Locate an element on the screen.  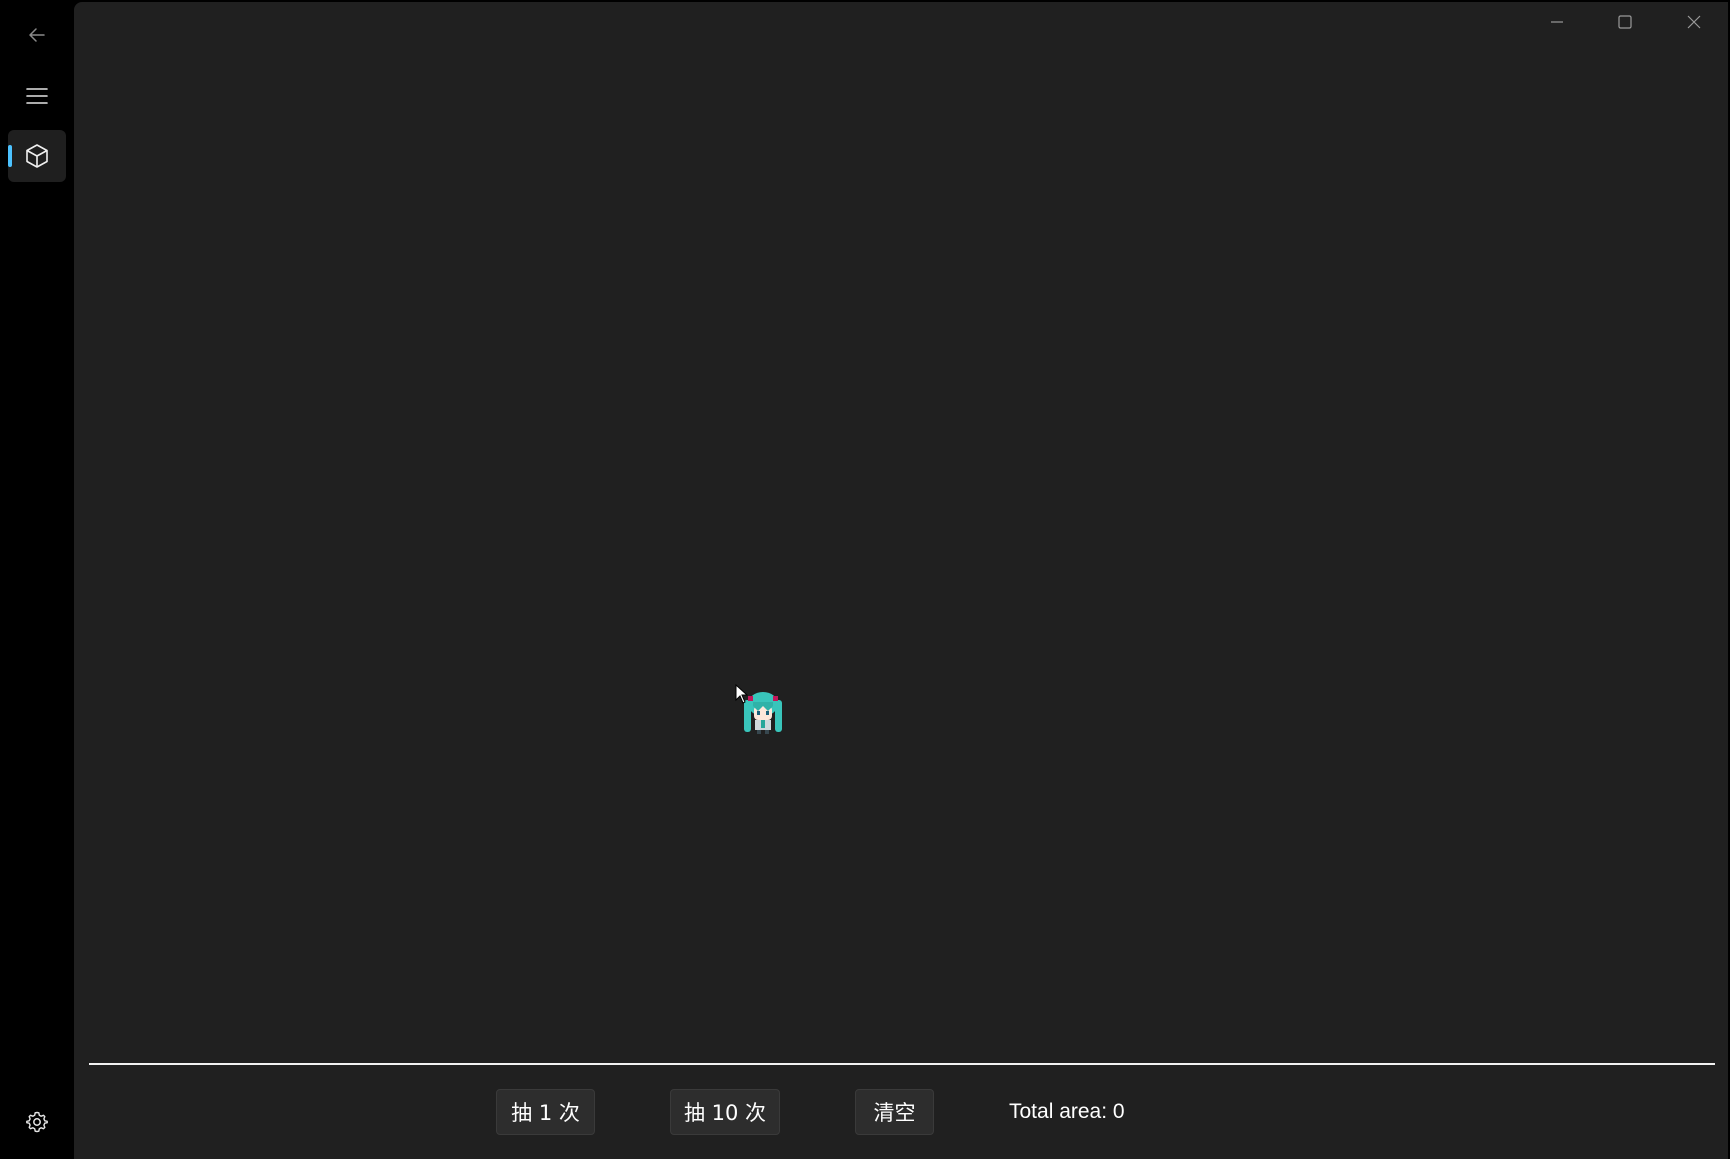
maximize-button is located at coordinates (1625, 22).